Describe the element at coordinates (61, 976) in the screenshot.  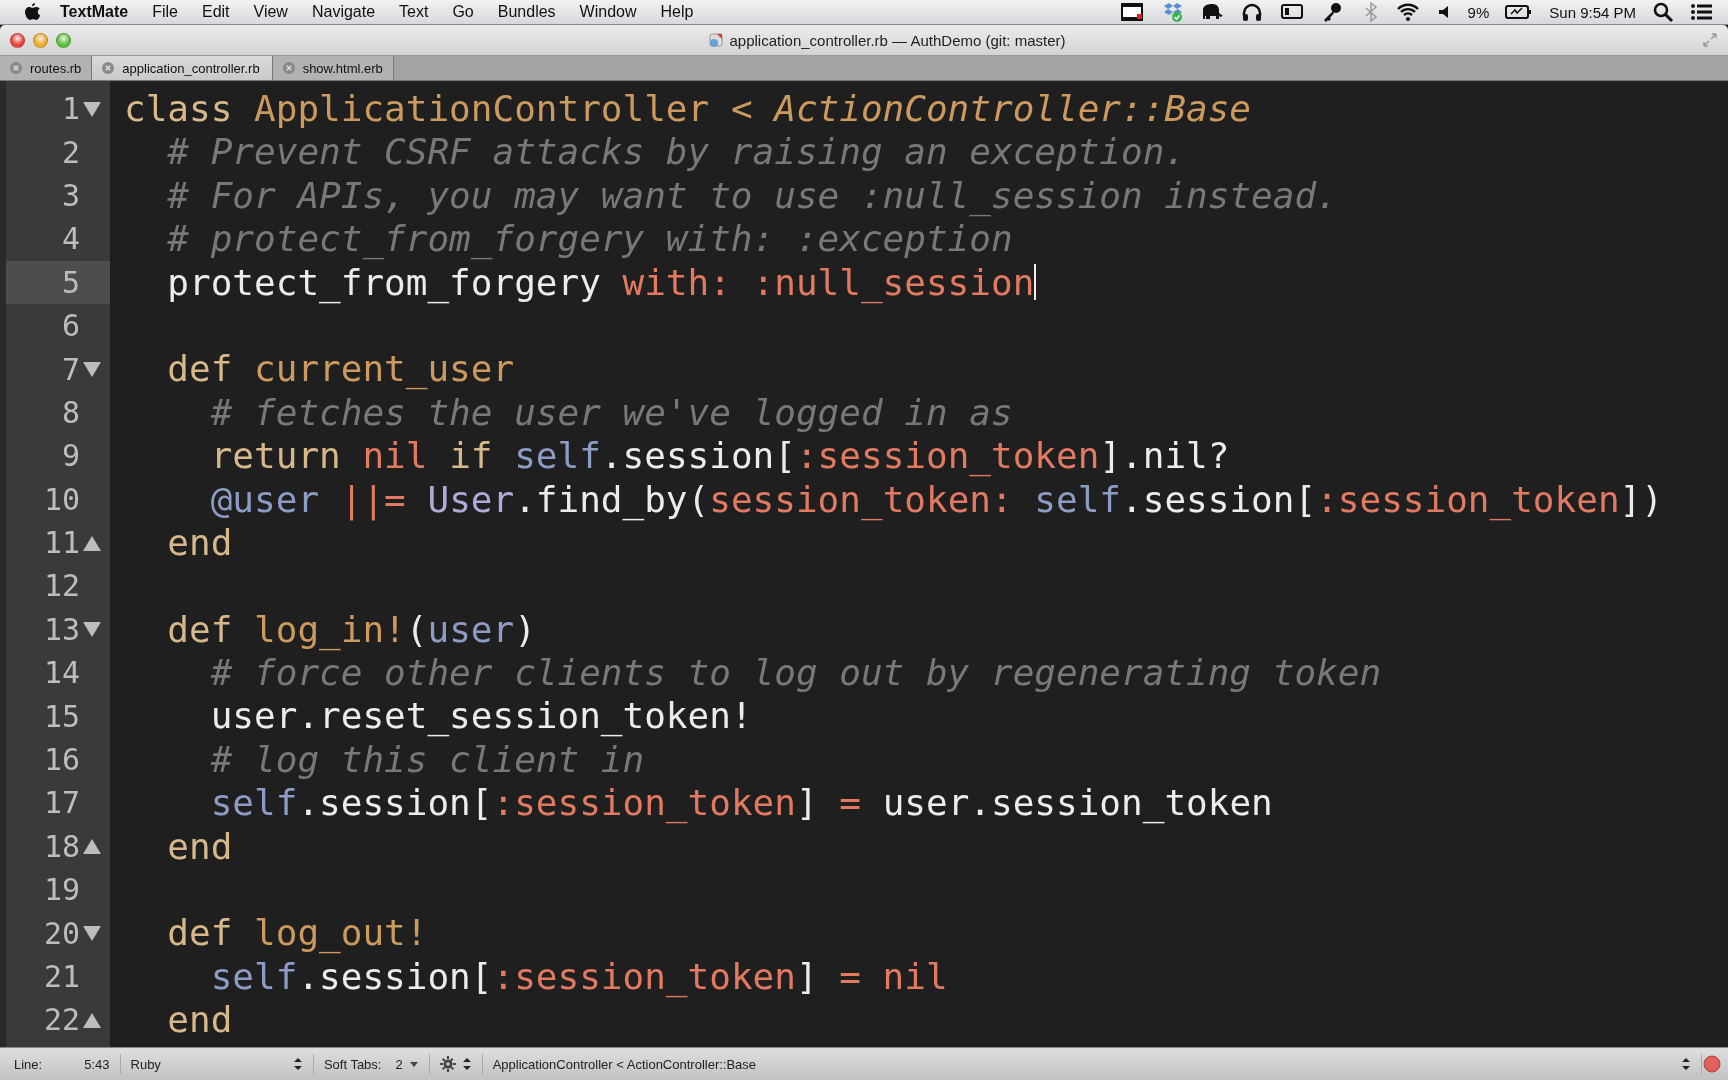
I see `line-number: 21` at that location.